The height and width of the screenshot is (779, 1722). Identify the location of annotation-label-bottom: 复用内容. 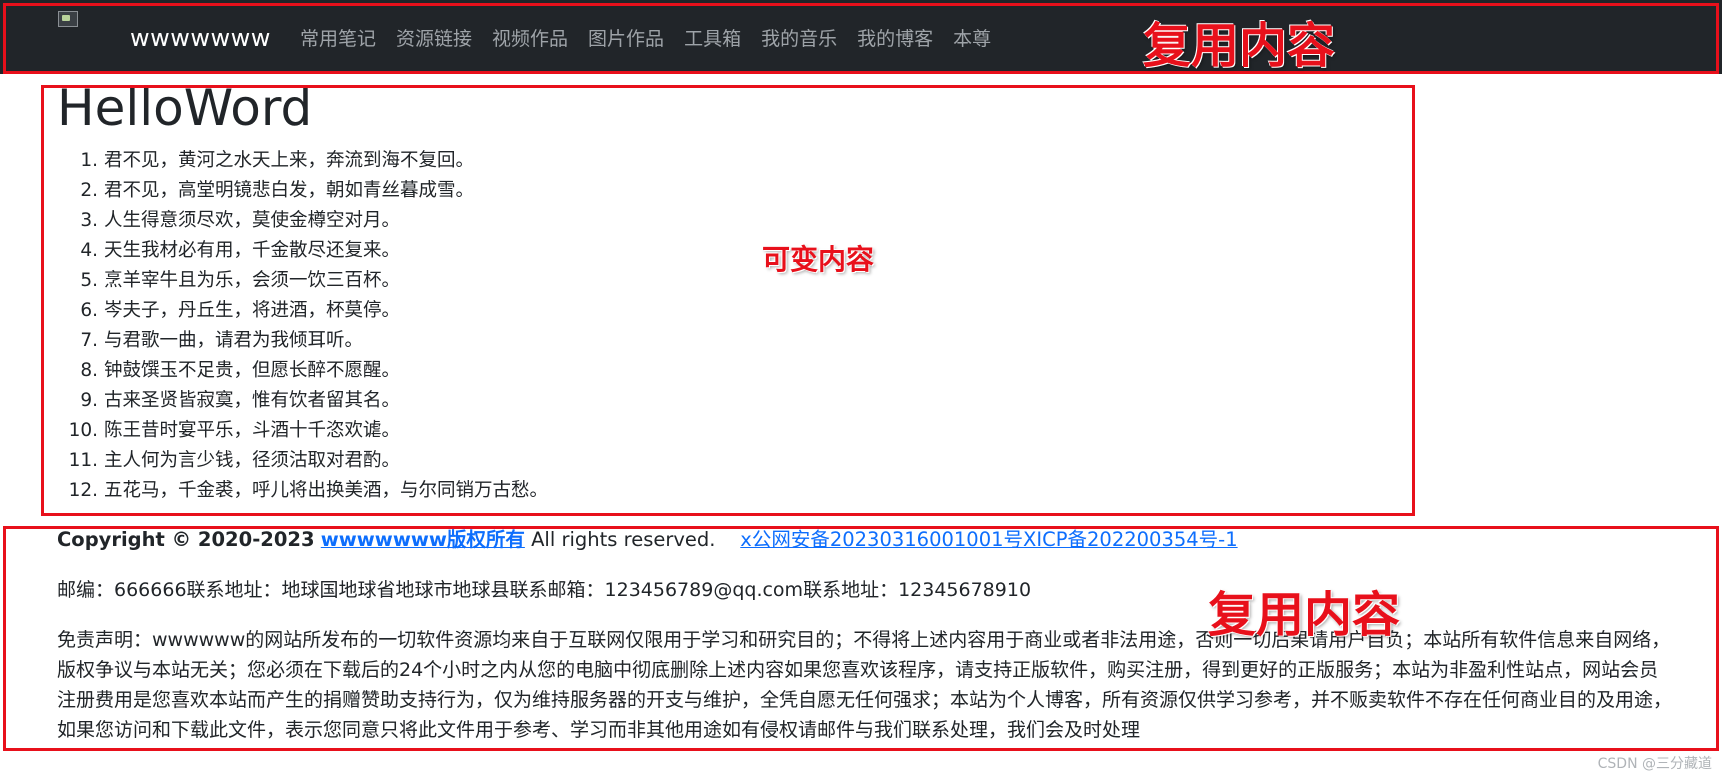
(1304, 615).